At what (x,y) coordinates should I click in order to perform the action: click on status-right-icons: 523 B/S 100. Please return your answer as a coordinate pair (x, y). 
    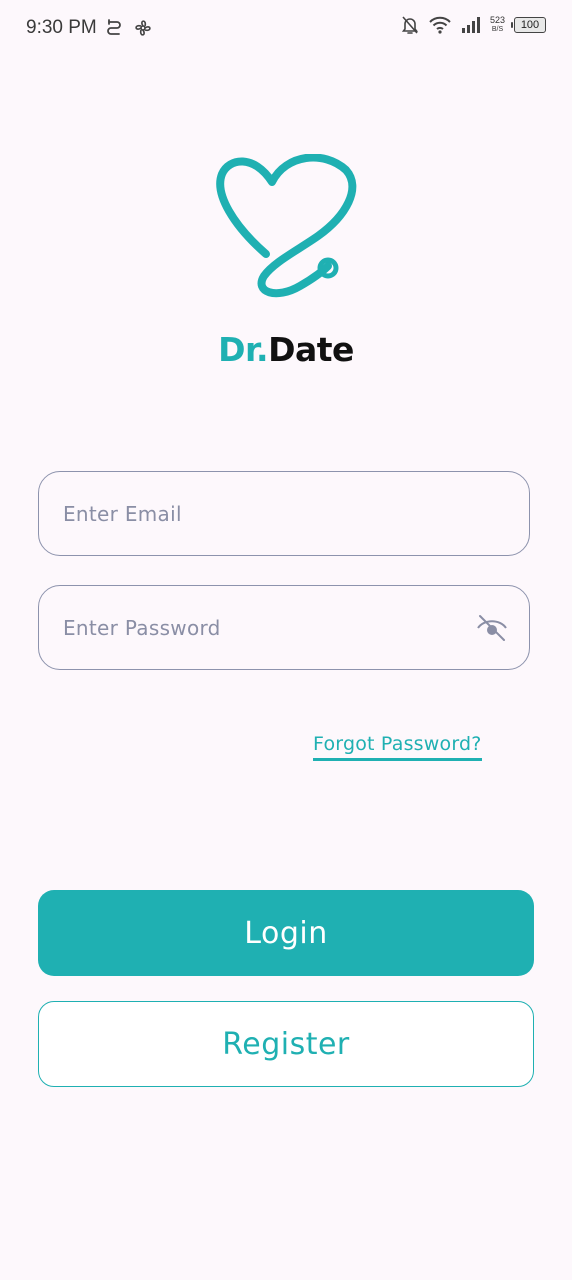
    Looking at the image, I should click on (473, 25).